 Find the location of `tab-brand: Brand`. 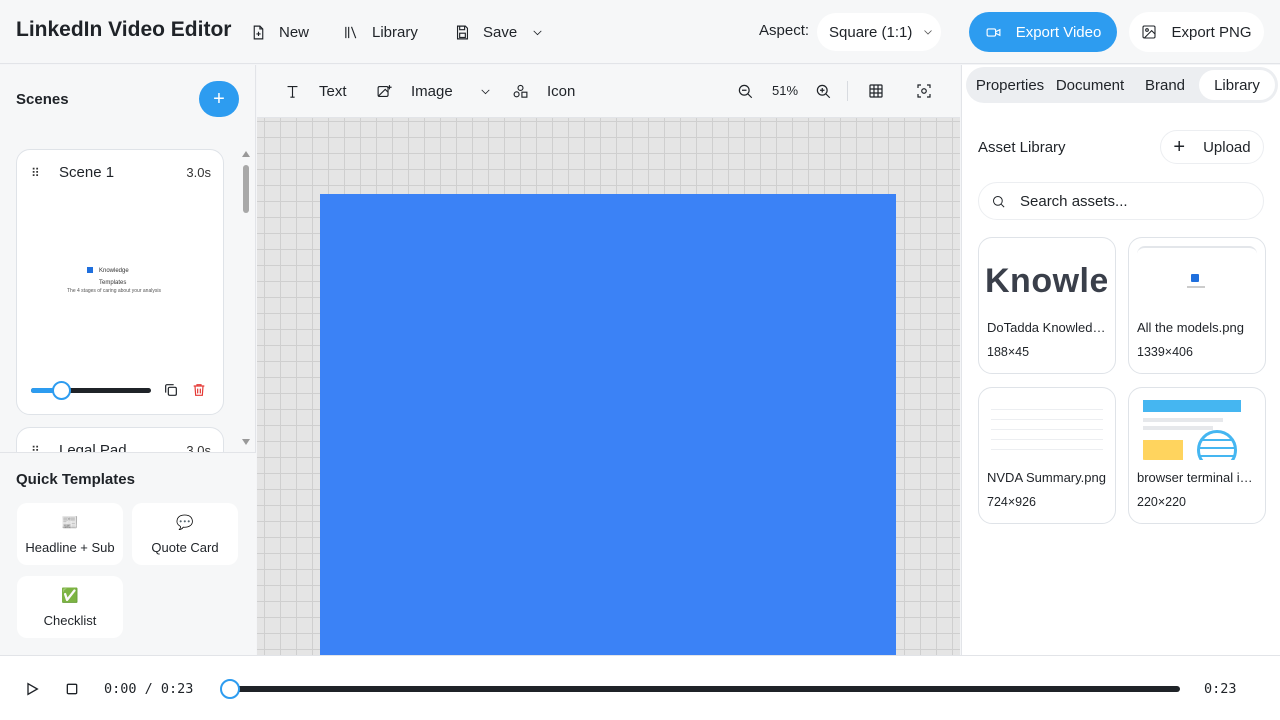

tab-brand: Brand is located at coordinates (1165, 85).